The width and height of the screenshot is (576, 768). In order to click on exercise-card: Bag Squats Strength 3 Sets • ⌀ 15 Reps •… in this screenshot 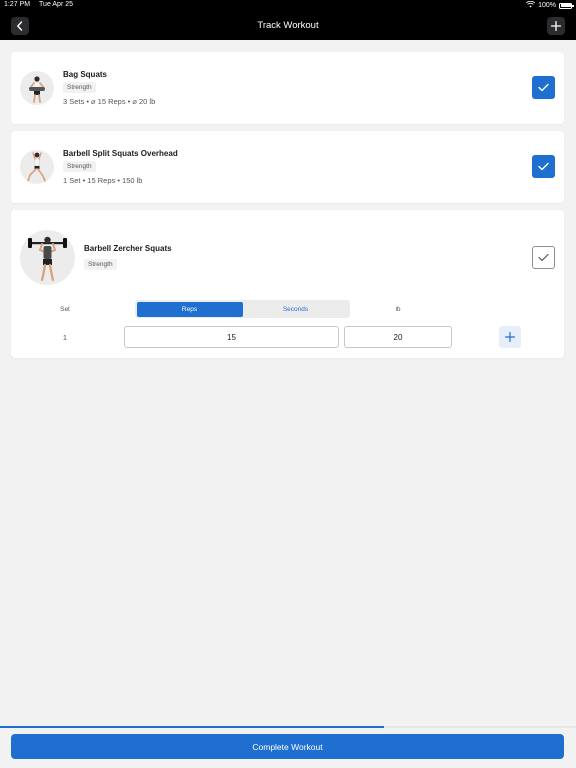, I will do `click(287, 88)`.